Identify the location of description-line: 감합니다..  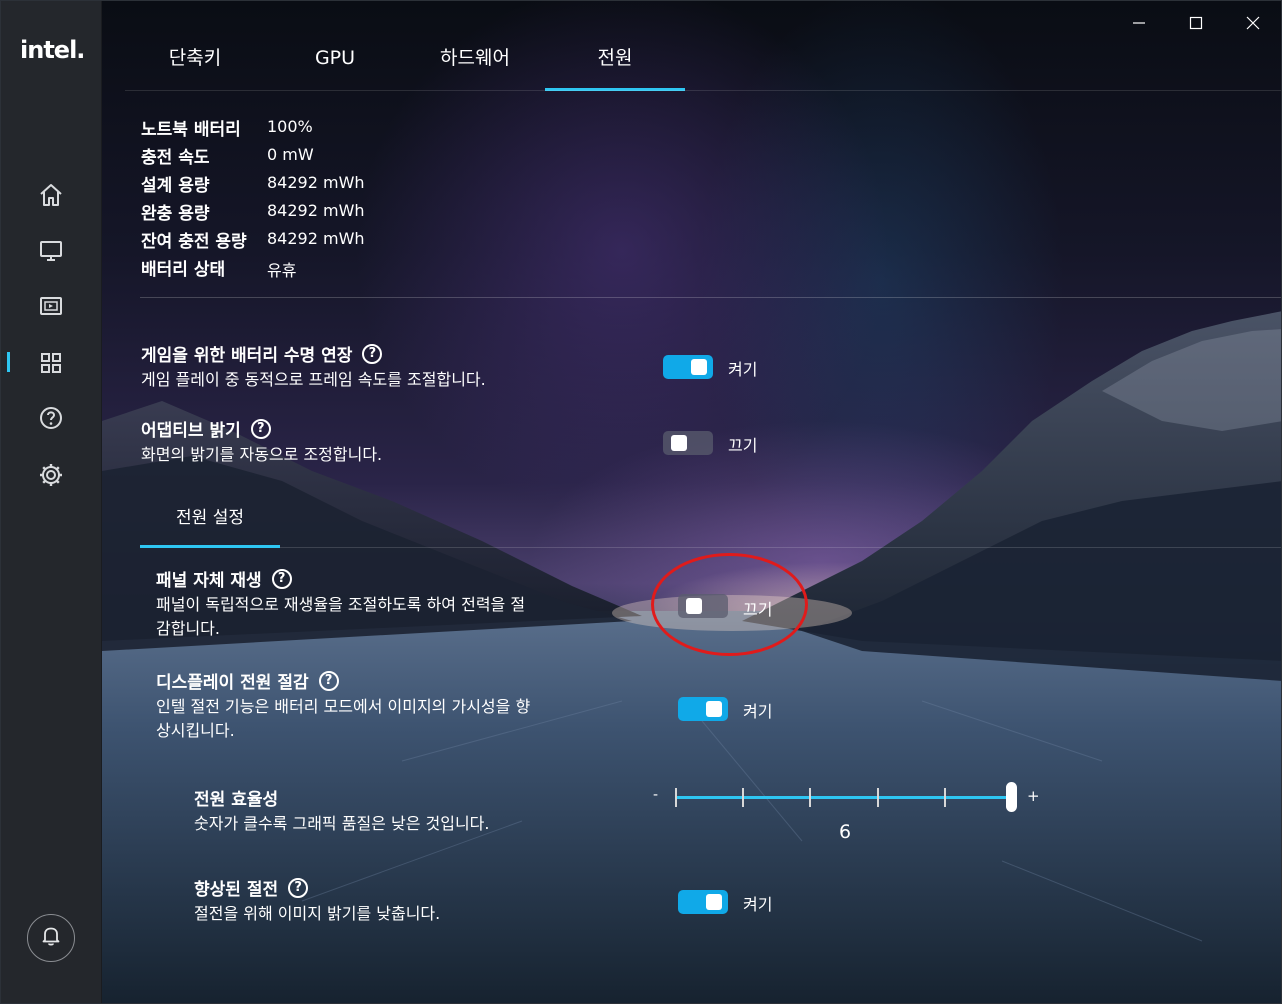
(188, 628).